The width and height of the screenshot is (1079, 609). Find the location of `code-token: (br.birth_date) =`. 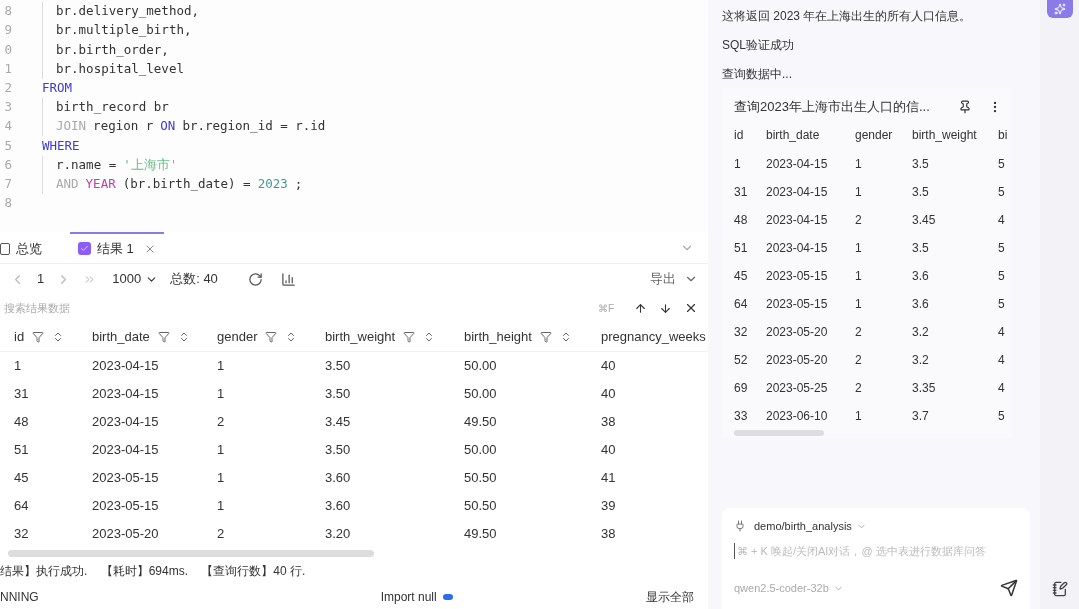

code-token: (br.birth_date) = is located at coordinates (186, 183).